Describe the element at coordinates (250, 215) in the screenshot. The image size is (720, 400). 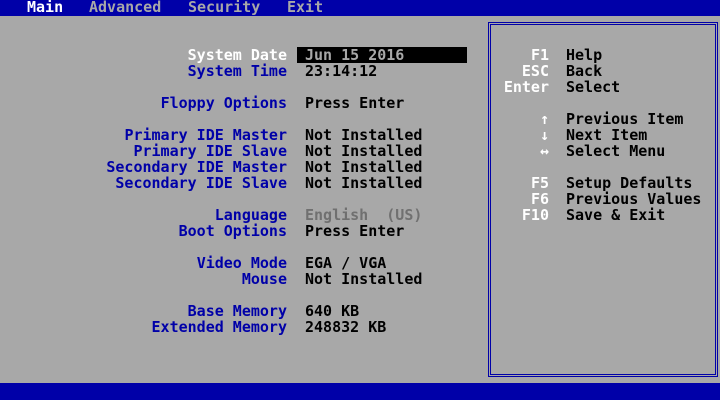
I see `language-label: Language` at that location.